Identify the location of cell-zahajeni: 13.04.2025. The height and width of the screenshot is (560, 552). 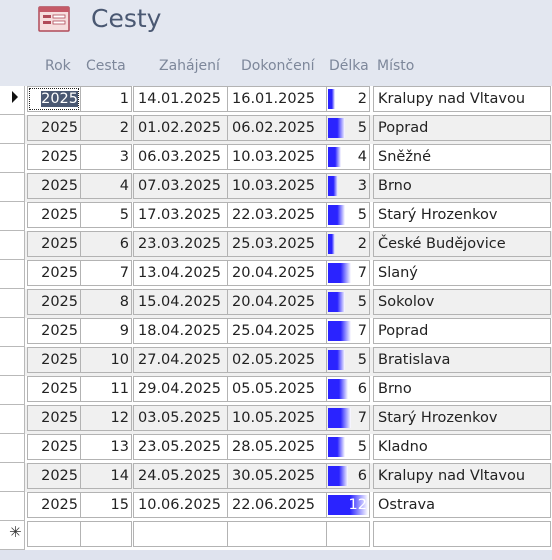
(181, 273).